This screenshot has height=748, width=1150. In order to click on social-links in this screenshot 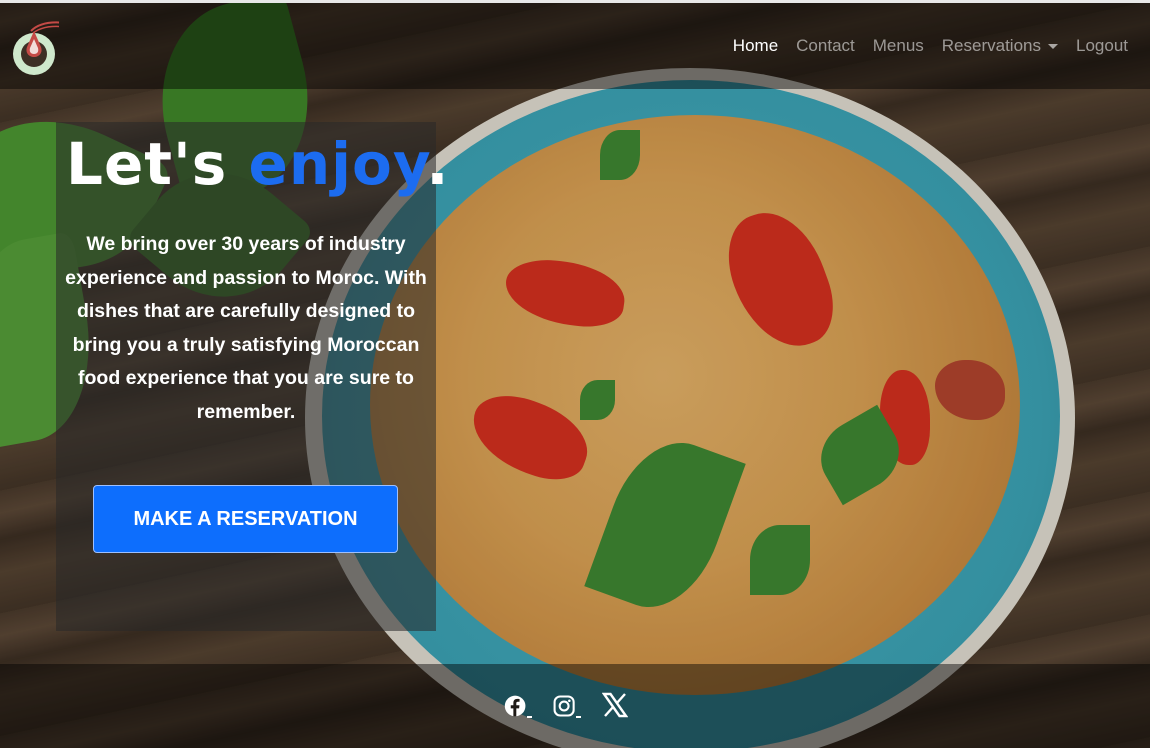, I will do `click(577, 706)`.